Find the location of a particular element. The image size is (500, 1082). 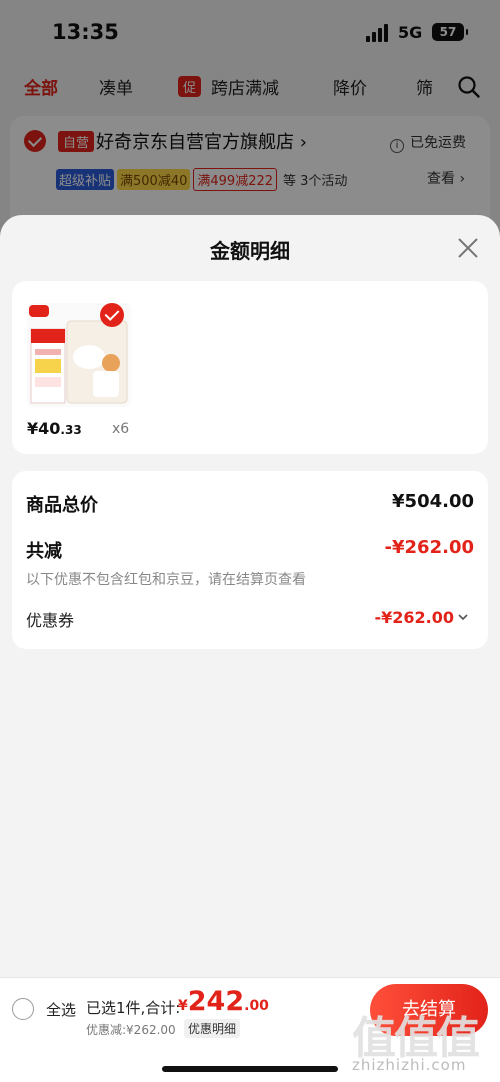

select-all-radio is located at coordinates (23, 1009).